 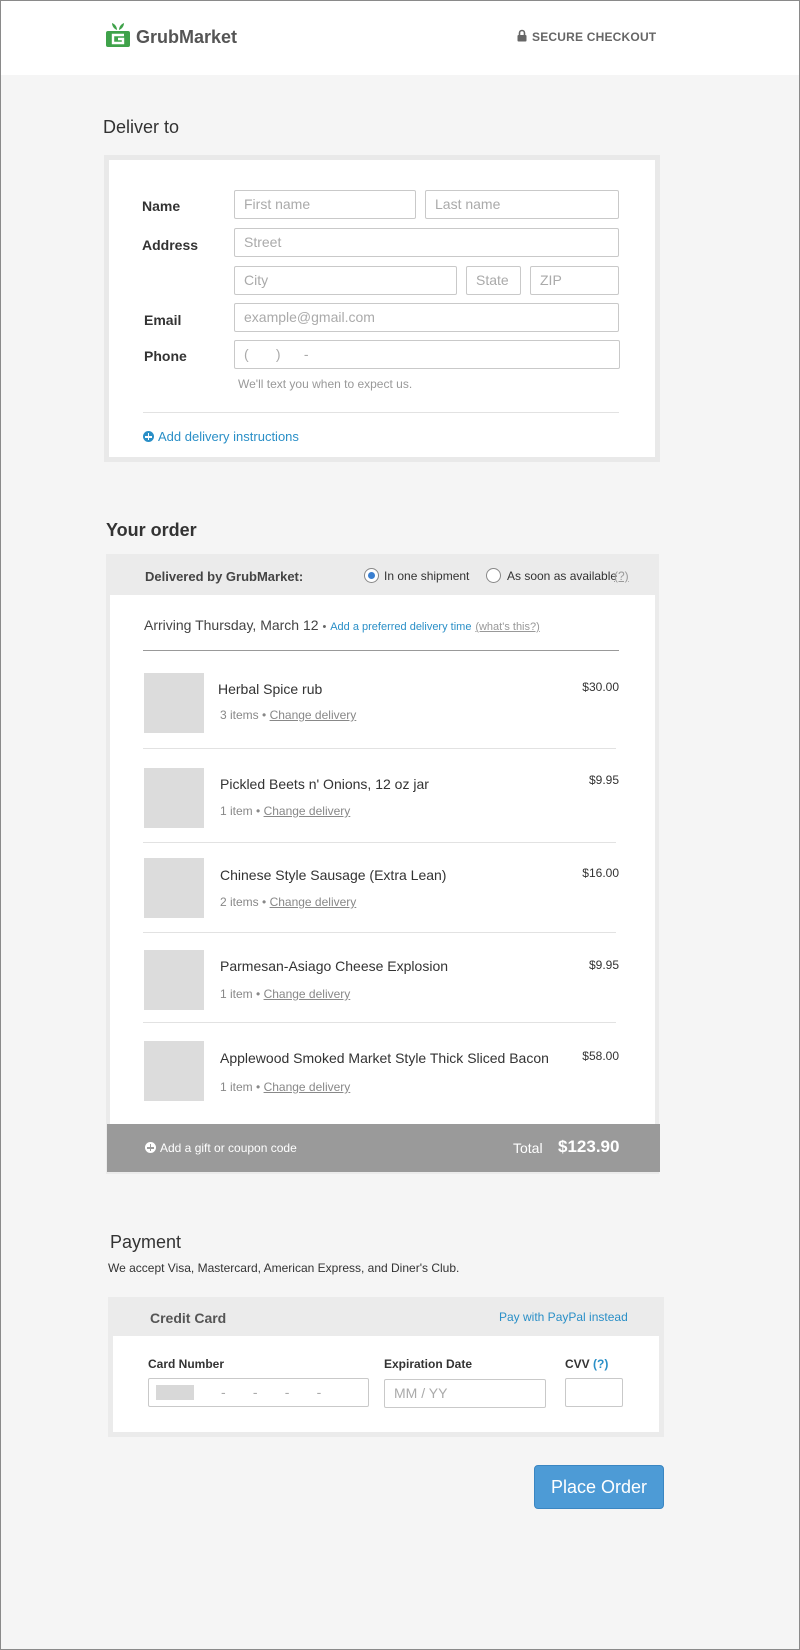 I want to click on add-coupon-link: Add a gift or coupon code, so click(x=221, y=1148).